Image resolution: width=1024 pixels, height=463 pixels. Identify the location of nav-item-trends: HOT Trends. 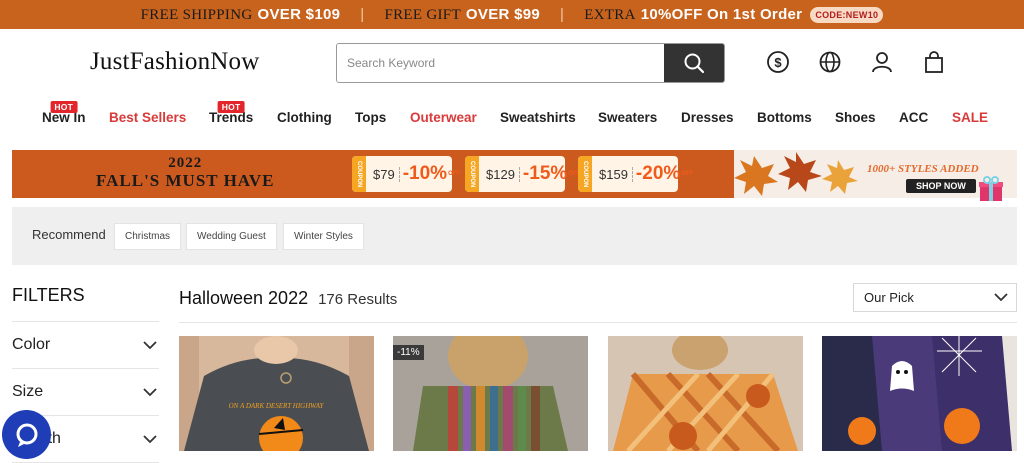
(231, 113).